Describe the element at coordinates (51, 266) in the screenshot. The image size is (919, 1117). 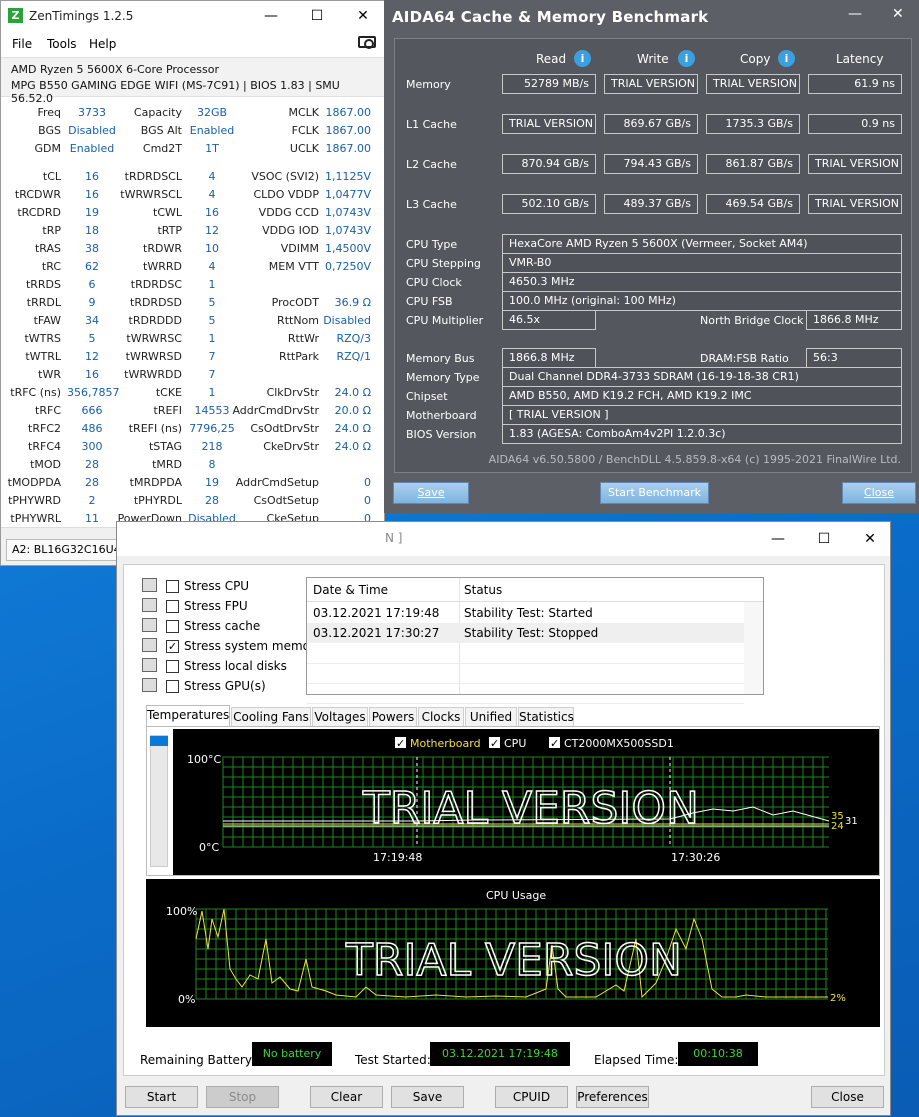
I see `timing-label: tRC` at that location.